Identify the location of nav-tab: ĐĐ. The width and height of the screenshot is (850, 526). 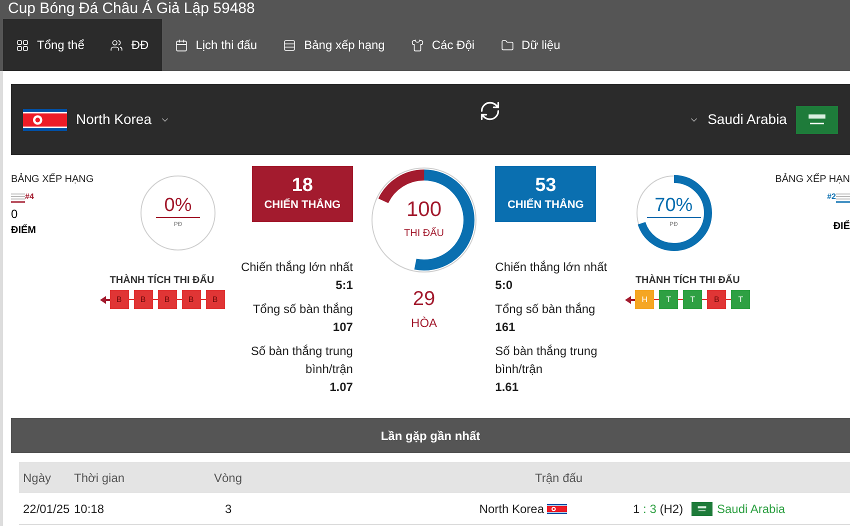
(129, 45).